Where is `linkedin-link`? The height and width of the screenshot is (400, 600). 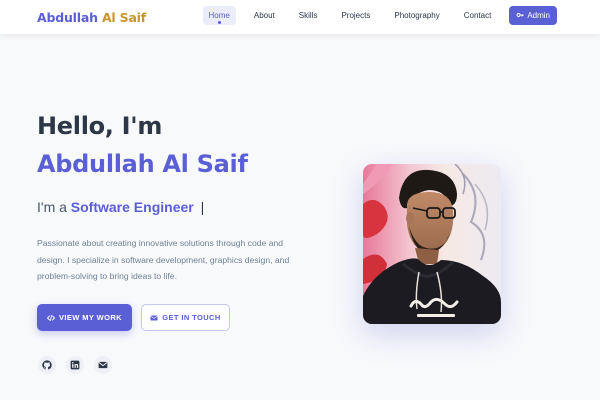
linkedin-link is located at coordinates (75, 365).